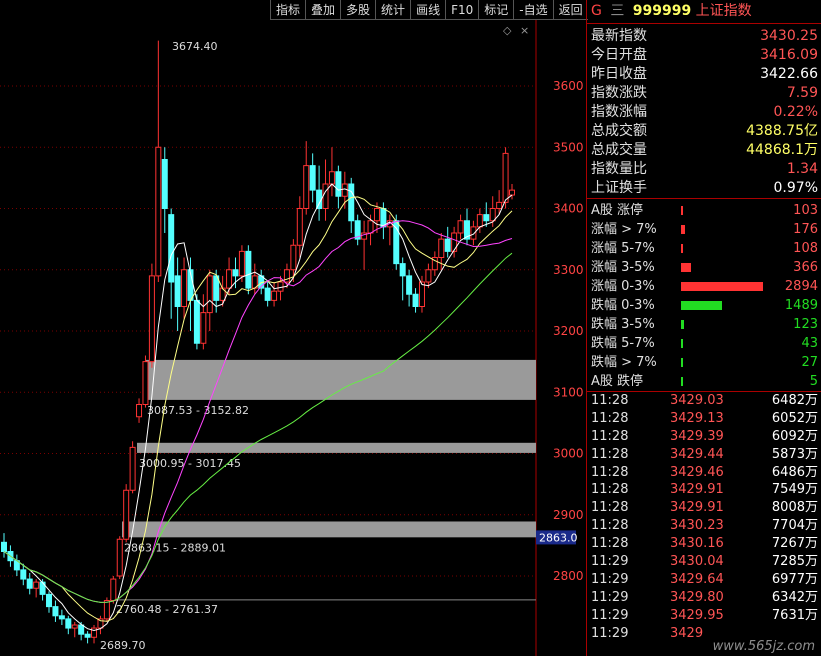 Image resolution: width=821 pixels, height=656 pixels. What do you see at coordinates (704, 112) in the screenshot?
I see `quote-row: 指数涨幅 0.22%` at bounding box center [704, 112].